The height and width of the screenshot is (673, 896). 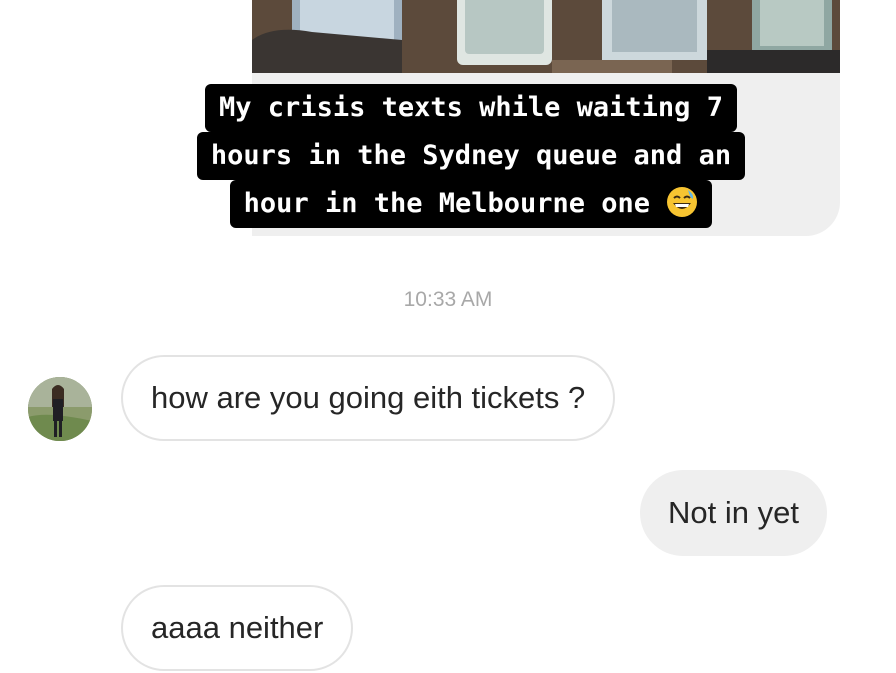 I want to click on message-timestamp: 10:33 AM, so click(x=448, y=299).